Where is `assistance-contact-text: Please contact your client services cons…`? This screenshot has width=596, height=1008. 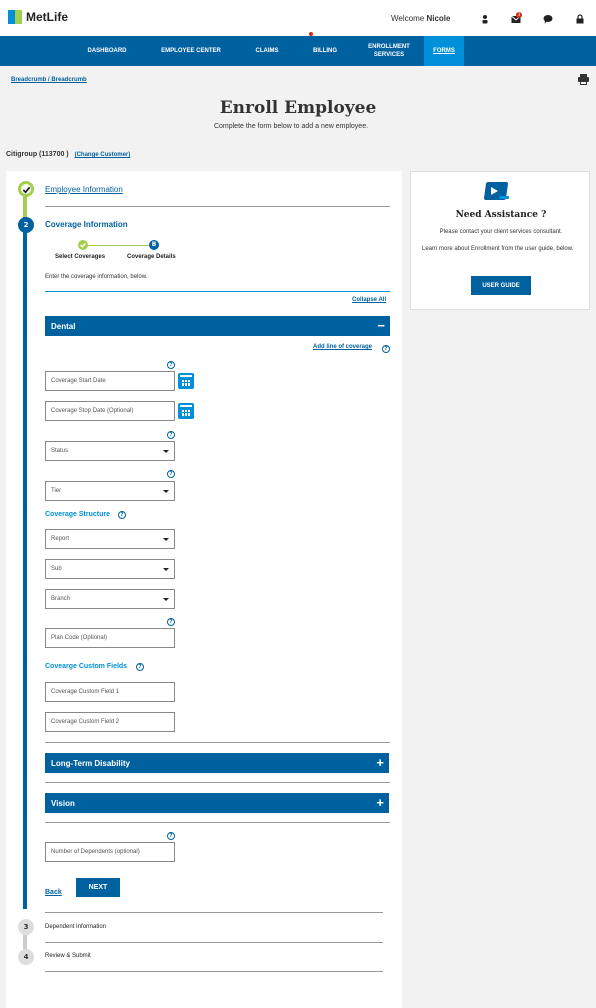 assistance-contact-text: Please contact your client services cons… is located at coordinates (501, 232).